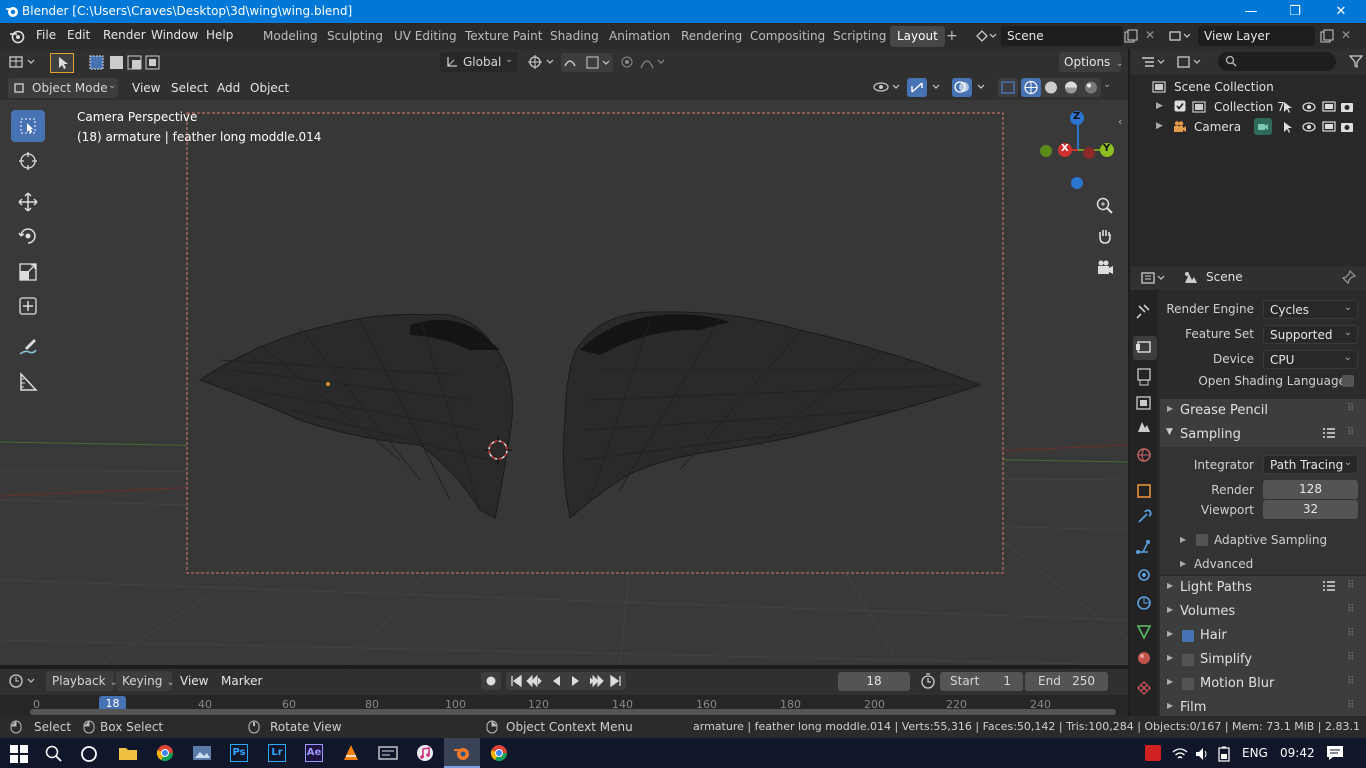 Image resolution: width=1366 pixels, height=768 pixels. What do you see at coordinates (1202, 540) in the screenshot?
I see `adaptive-sampling-checkbox` at bounding box center [1202, 540].